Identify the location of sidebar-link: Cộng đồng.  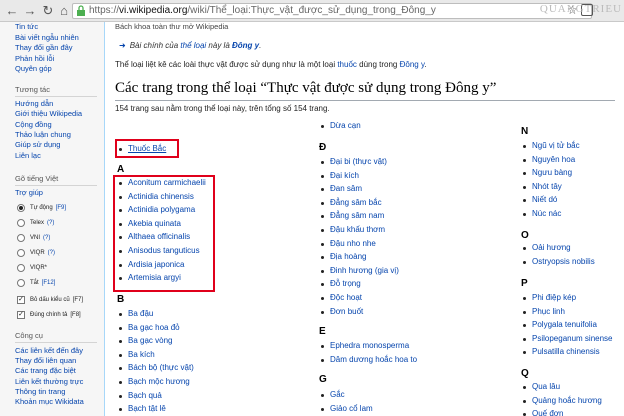
(33, 125).